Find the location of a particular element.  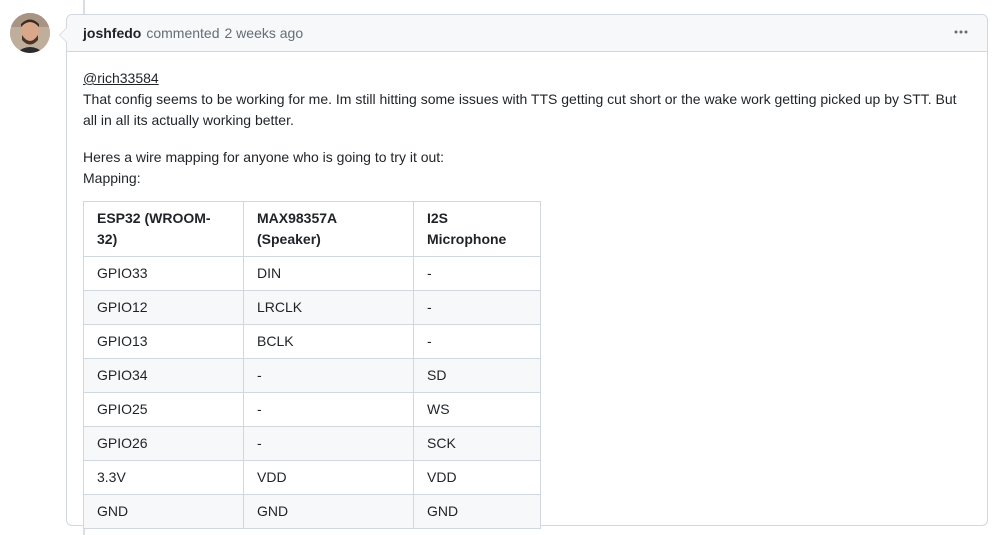

table-row: GPIO25 - WS is located at coordinates (312, 409).